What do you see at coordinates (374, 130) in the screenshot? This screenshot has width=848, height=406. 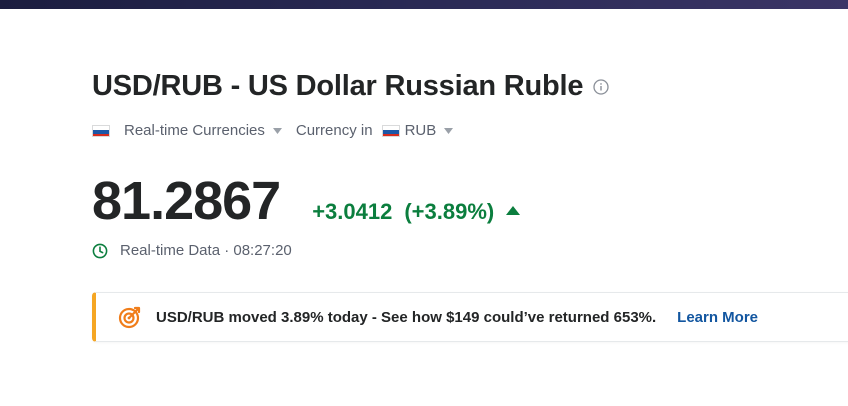 I see `currency-dropdown: Currency in RUB` at bounding box center [374, 130].